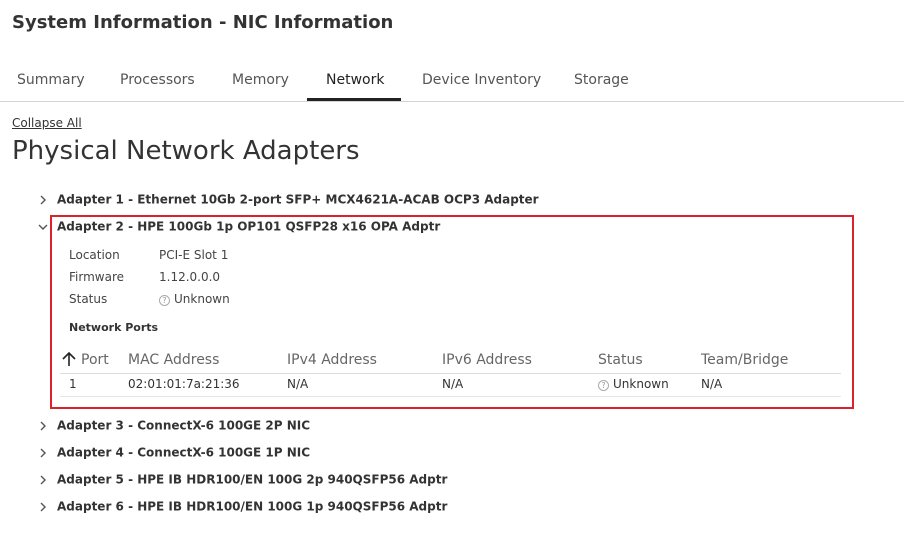 The image size is (904, 540). I want to click on tab-device-inventory: Device Inventory, so click(481, 80).